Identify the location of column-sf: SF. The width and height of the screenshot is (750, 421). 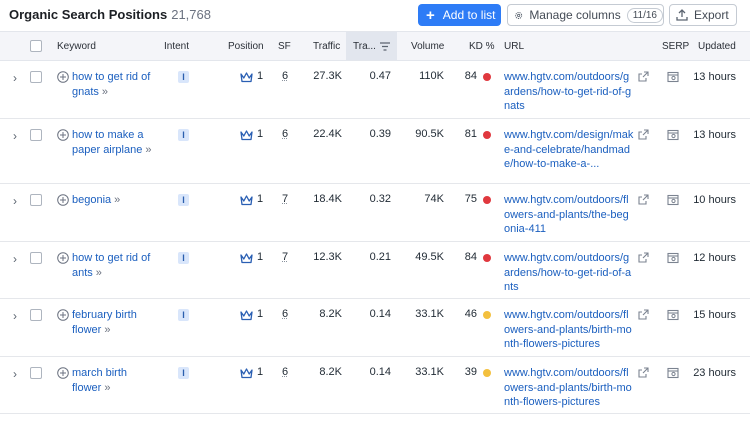
(284, 46).